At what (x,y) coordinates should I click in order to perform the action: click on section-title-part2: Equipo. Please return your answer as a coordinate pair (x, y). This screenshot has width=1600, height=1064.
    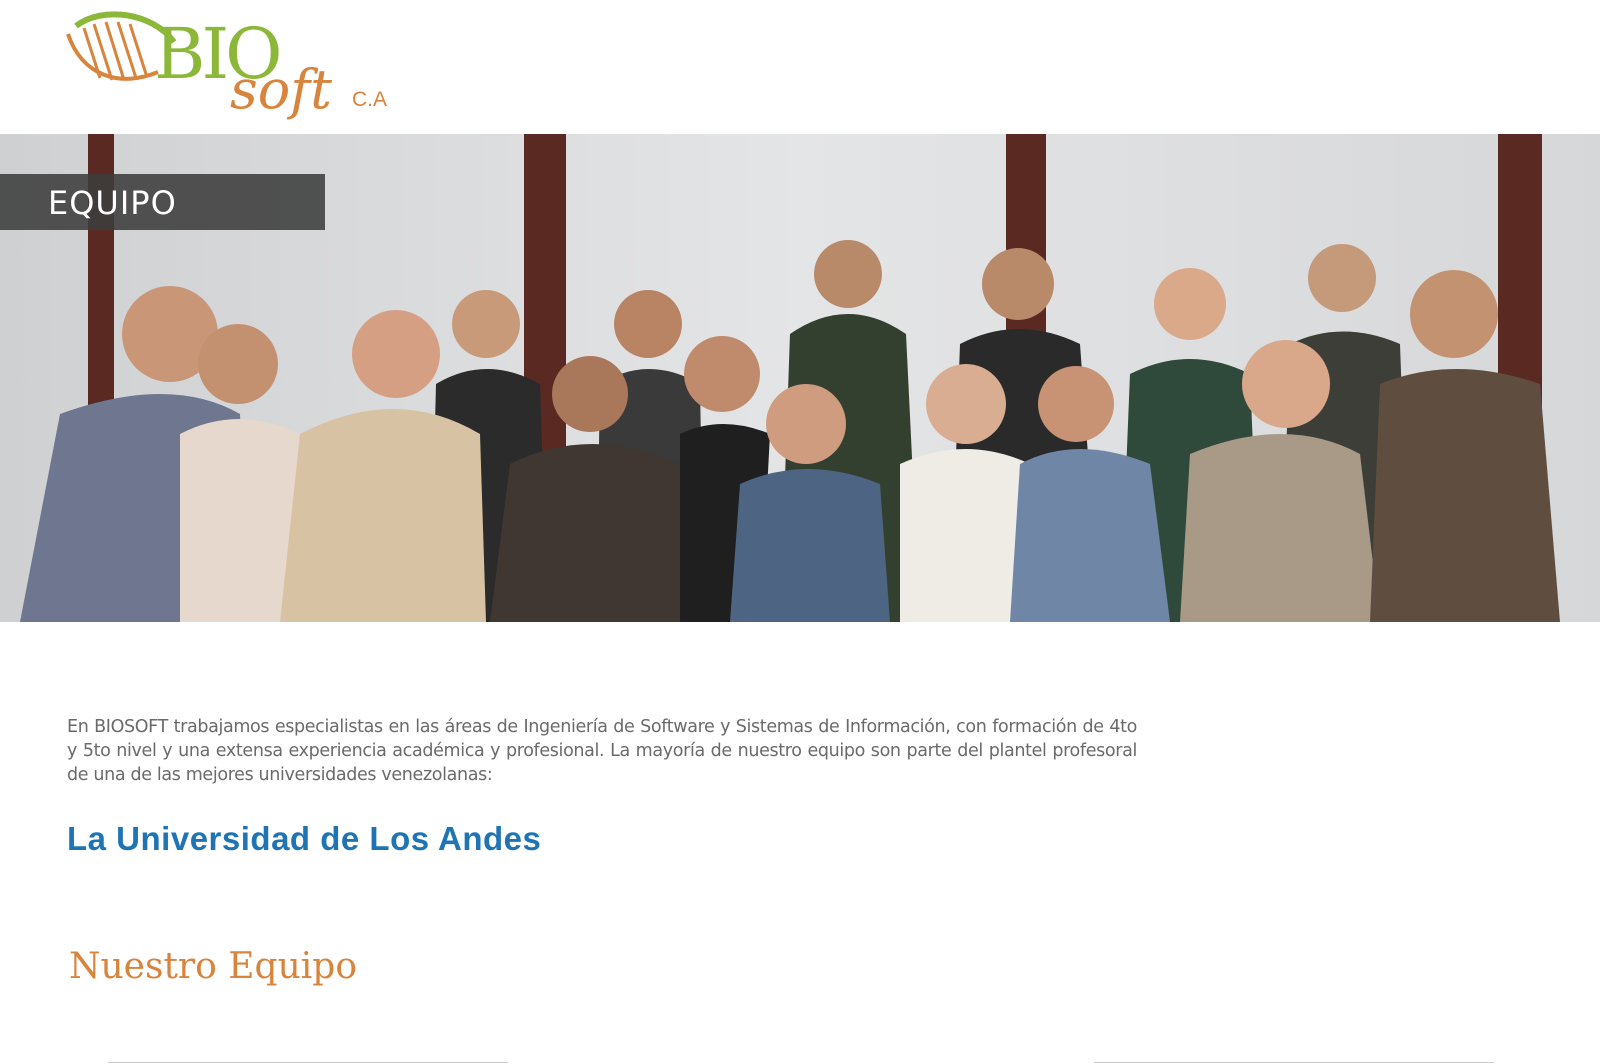
    Looking at the image, I should click on (293, 966).